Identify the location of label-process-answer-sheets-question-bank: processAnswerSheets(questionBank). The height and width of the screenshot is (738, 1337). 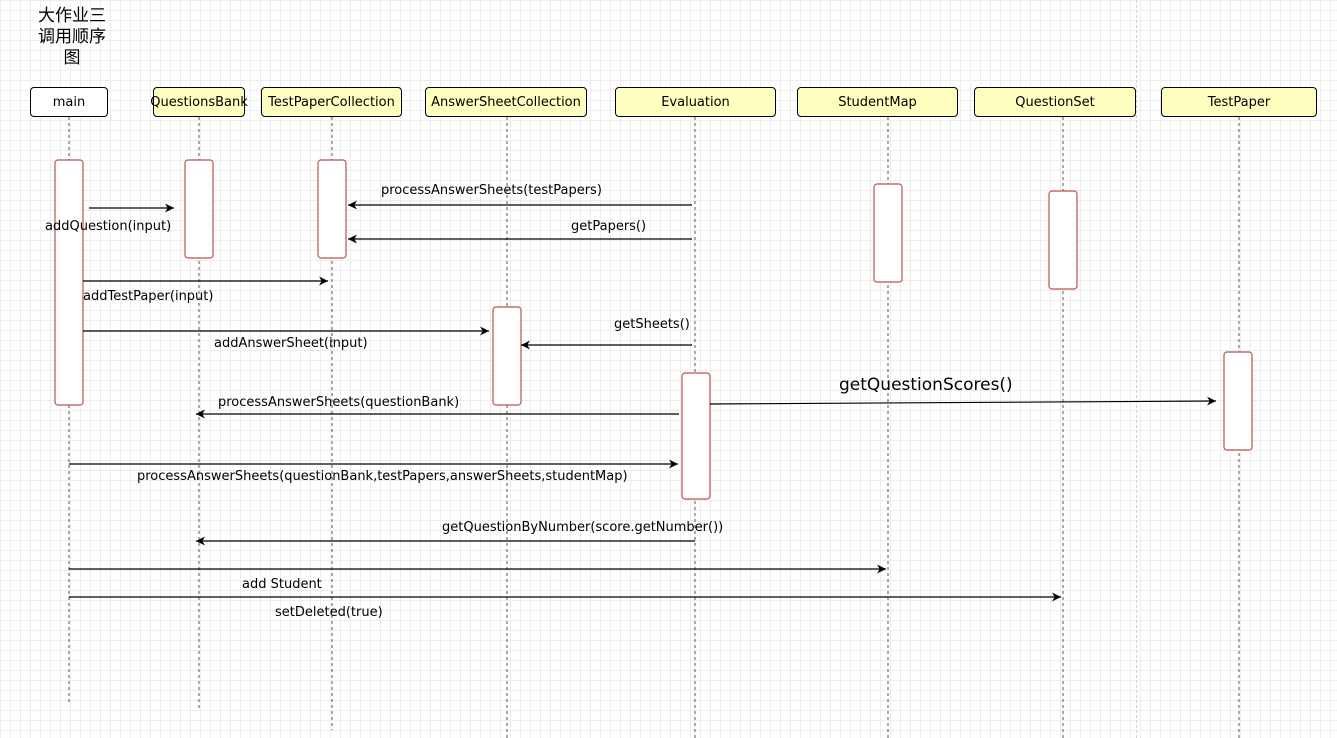
(339, 402).